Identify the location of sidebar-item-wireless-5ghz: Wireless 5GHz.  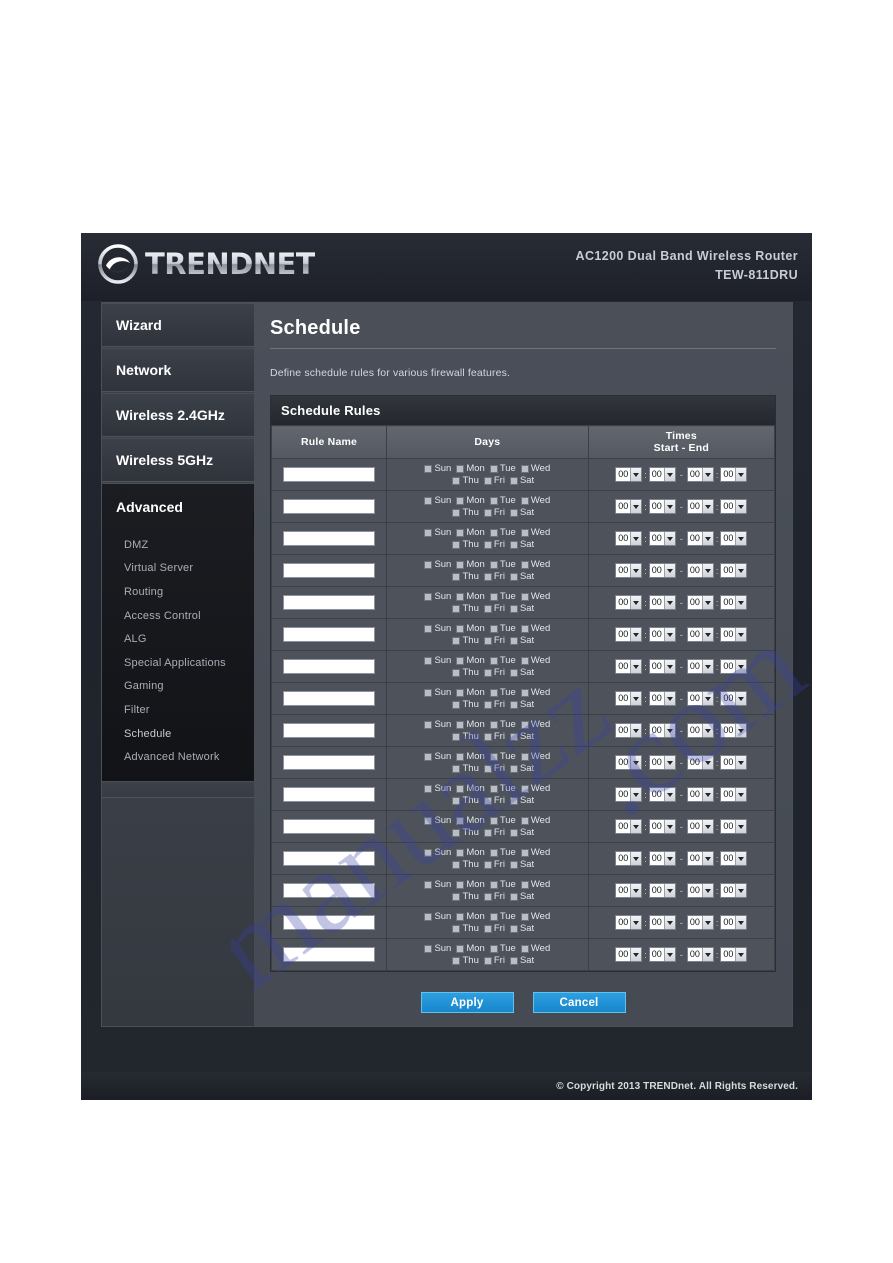
(178, 460).